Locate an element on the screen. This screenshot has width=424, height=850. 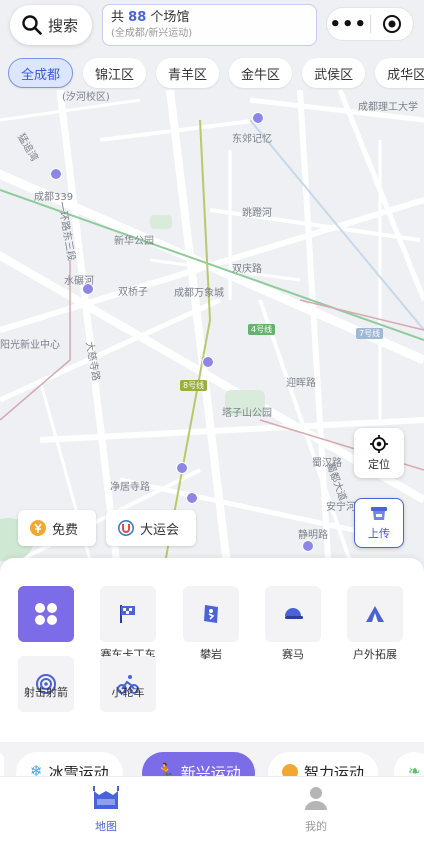
all-sports-button is located at coordinates (46, 614).